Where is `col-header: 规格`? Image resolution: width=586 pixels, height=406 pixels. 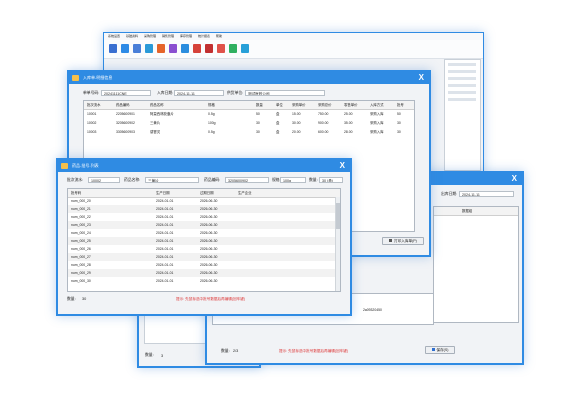 col-header: 规格 is located at coordinates (211, 105).